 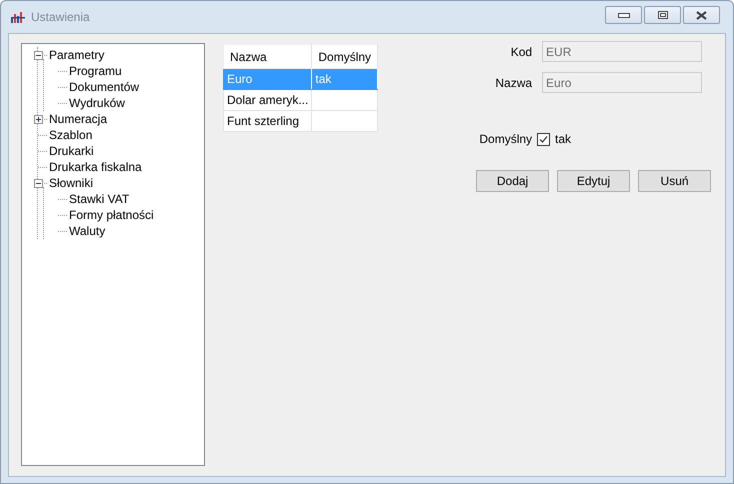 I want to click on action-button: Usuń, so click(x=675, y=181).